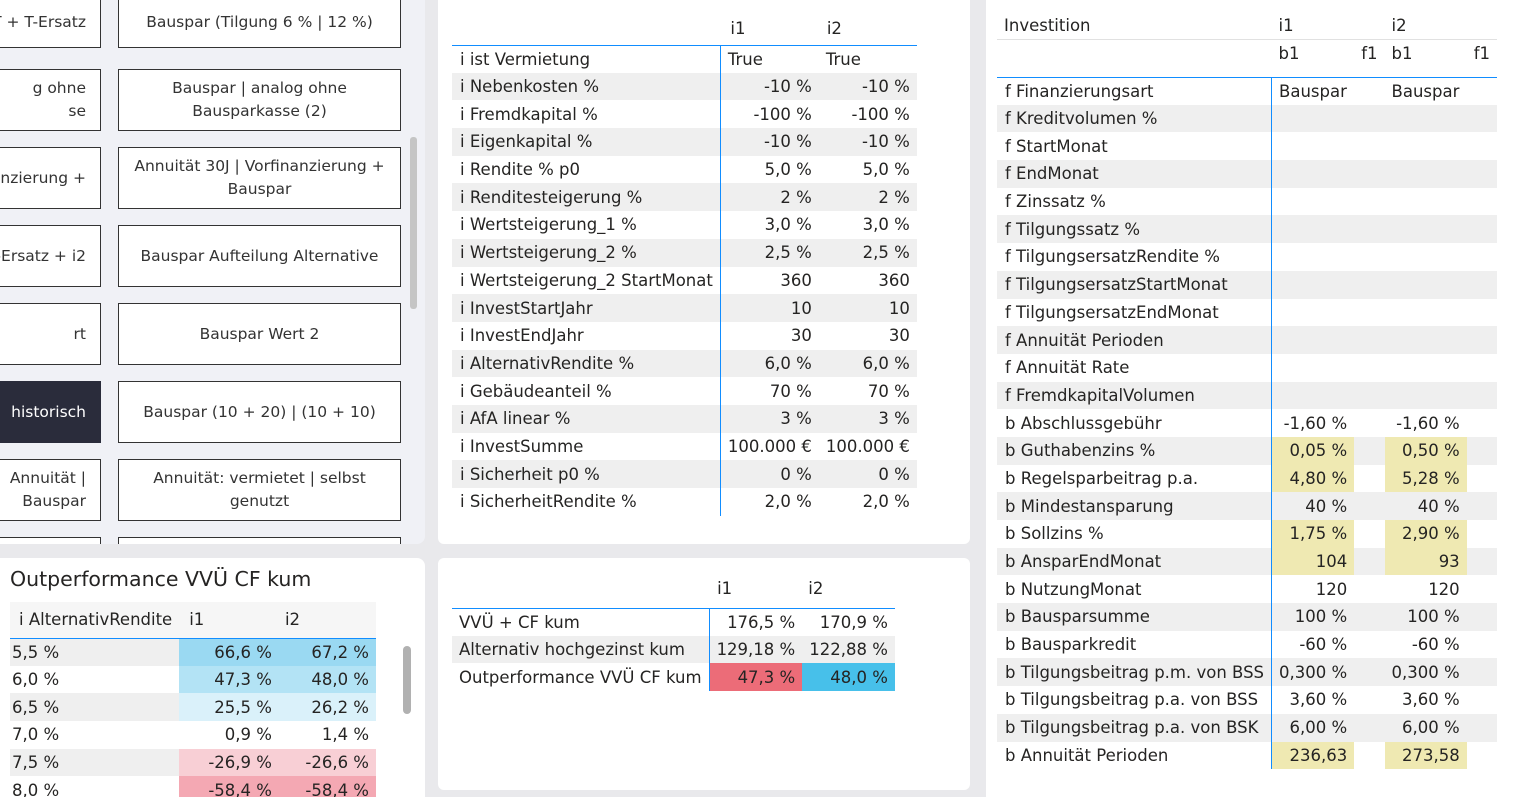 The width and height of the screenshot is (1516, 797). Describe the element at coordinates (848, 589) in the screenshot. I see `summary-col-header-i2: i2` at that location.